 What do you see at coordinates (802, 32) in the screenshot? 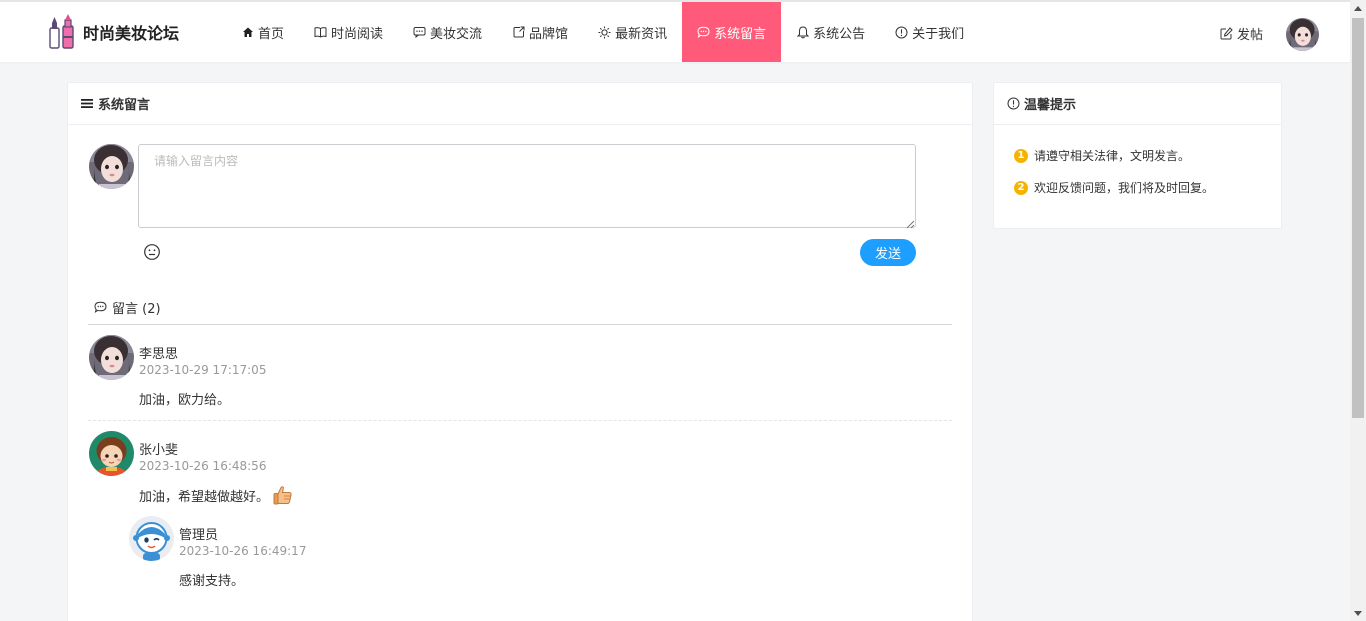
I see `bell-icon` at bounding box center [802, 32].